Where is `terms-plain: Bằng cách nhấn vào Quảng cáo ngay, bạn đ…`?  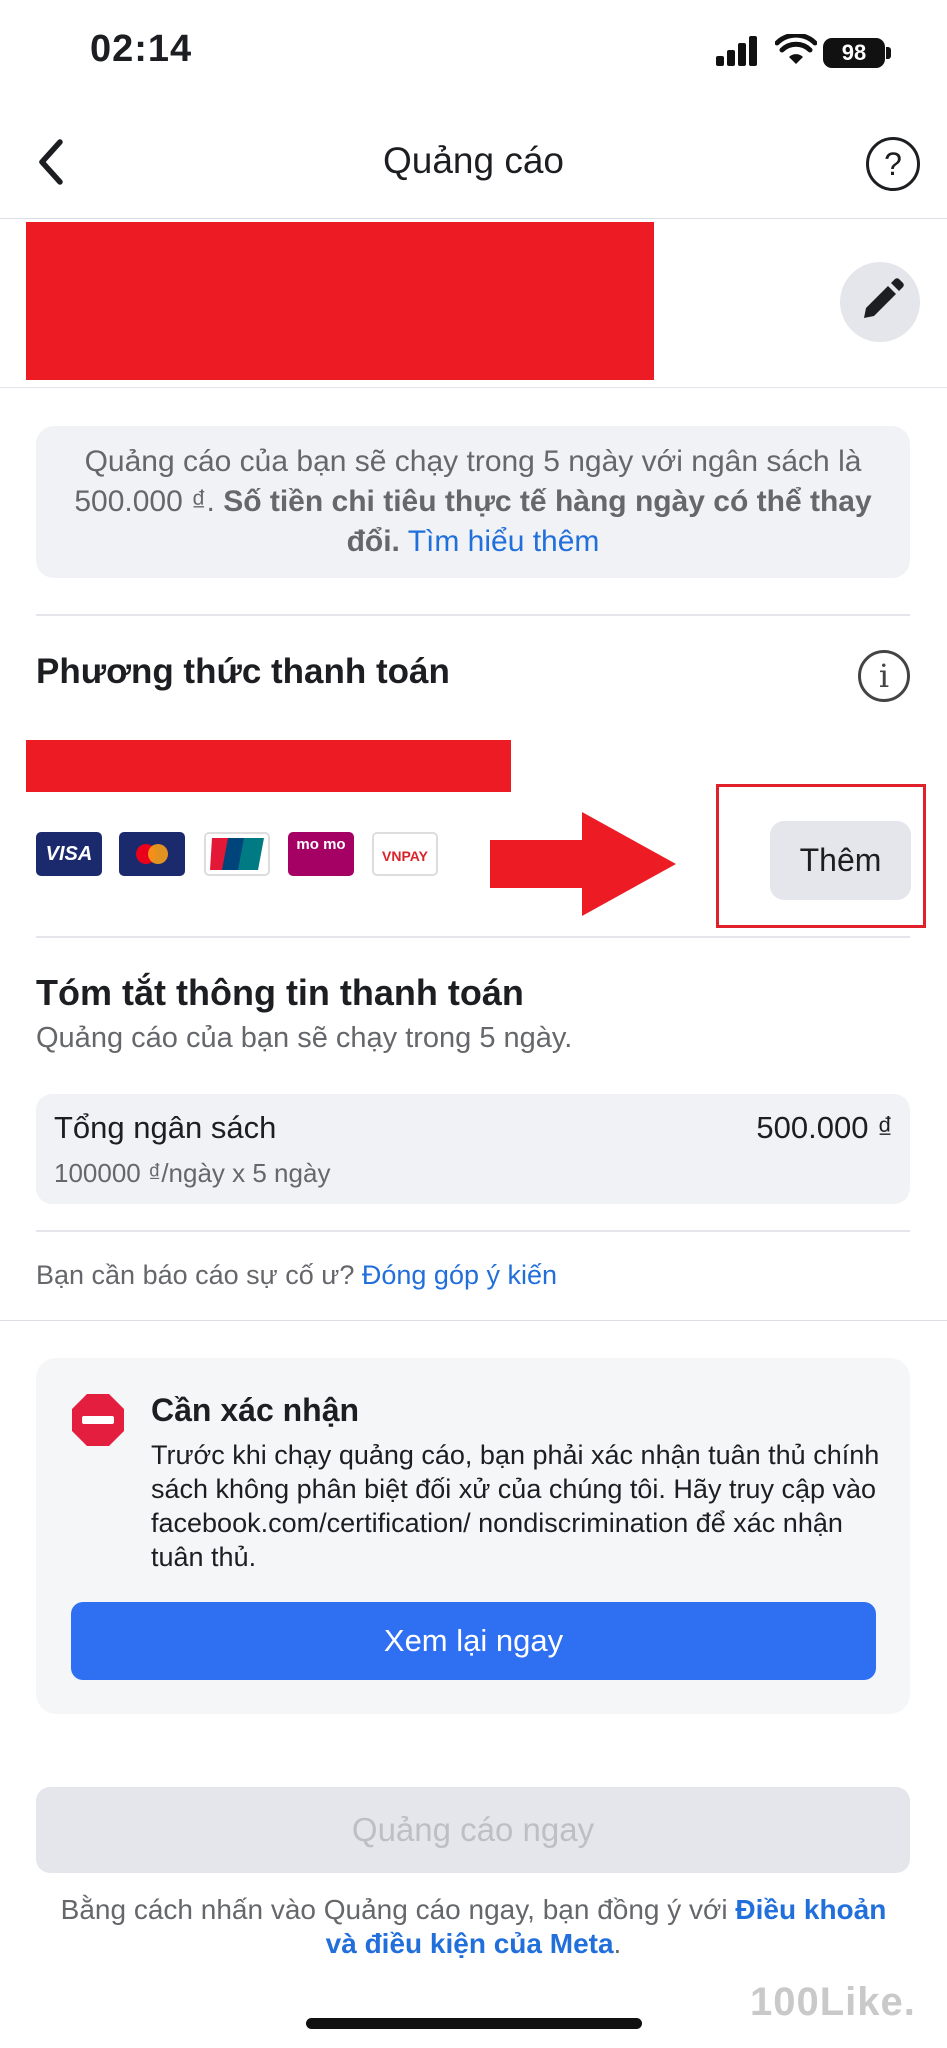
terms-plain: Bằng cách nhấn vào Quảng cáo ngay, bạn đ… is located at coordinates (394, 1909).